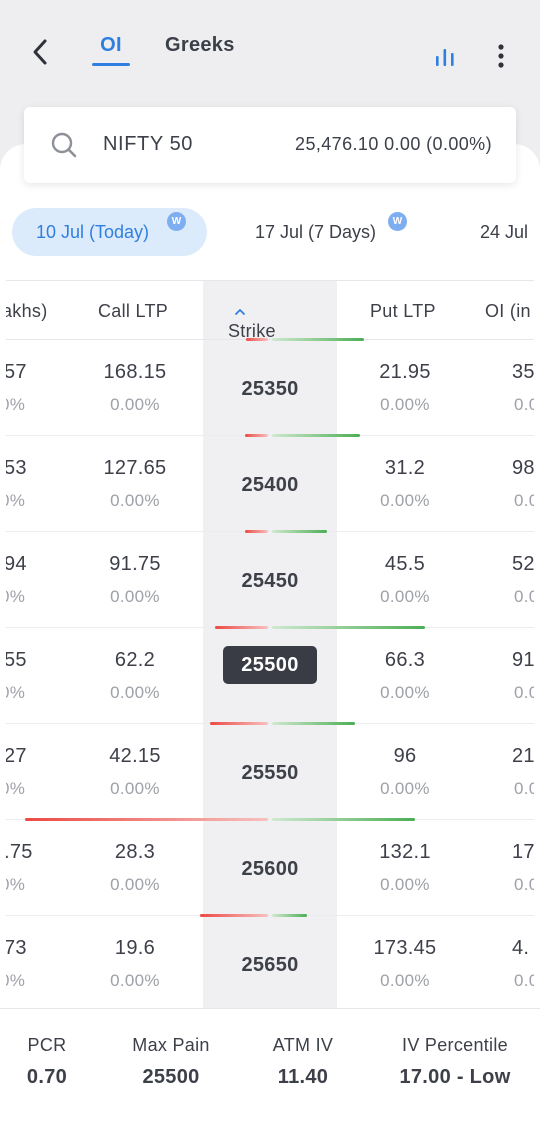  I want to click on expiry-label: 24 Jul, so click(504, 231).